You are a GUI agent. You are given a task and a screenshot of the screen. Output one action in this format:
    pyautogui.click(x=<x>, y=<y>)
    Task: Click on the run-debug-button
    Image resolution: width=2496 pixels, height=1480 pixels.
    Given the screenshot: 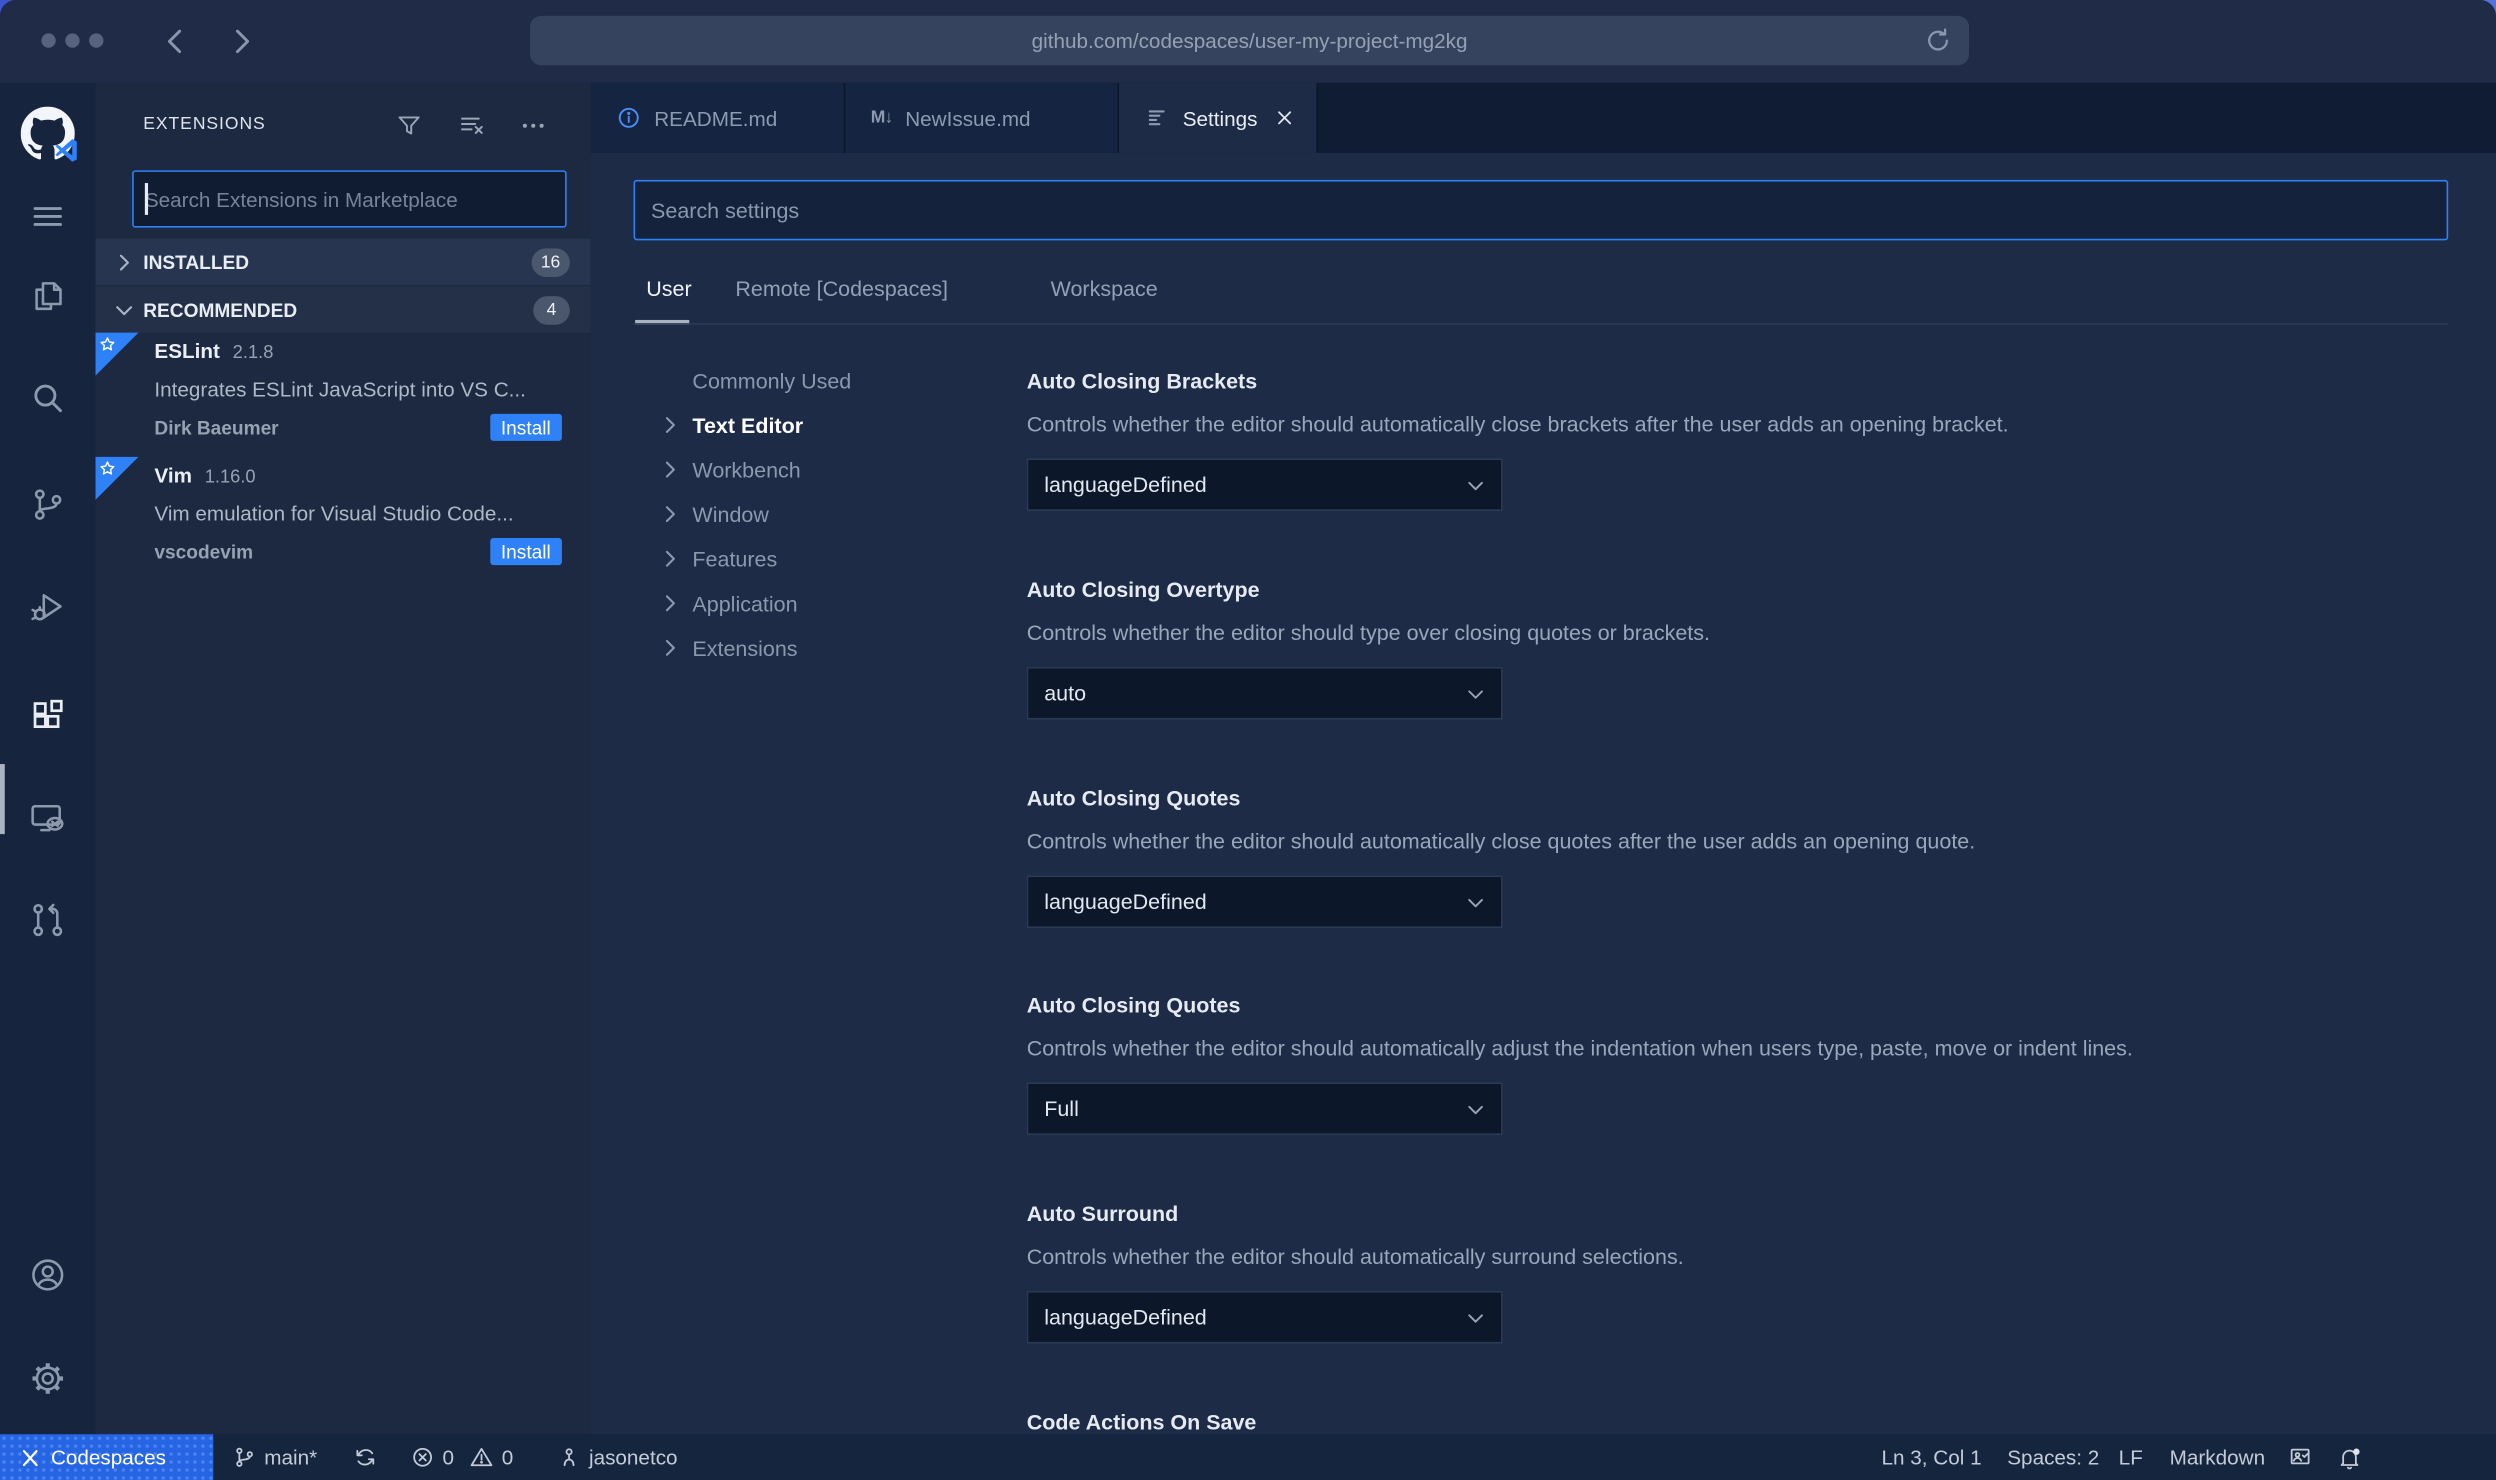 What is the action you would take?
    pyautogui.click(x=48, y=606)
    